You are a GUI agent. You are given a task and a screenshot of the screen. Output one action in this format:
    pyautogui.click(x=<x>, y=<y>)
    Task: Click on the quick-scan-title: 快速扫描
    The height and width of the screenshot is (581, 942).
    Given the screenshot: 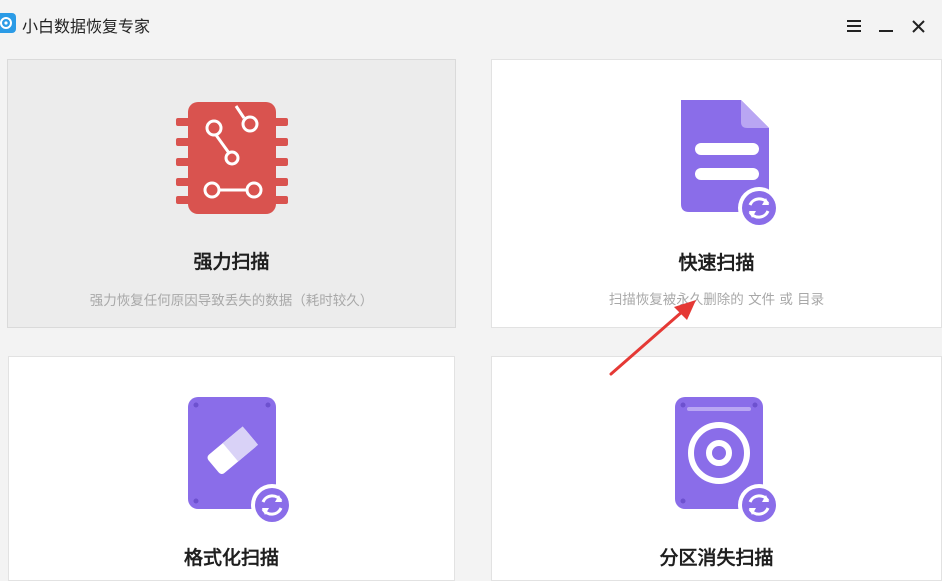 What is the action you would take?
    pyautogui.click(x=716, y=263)
    